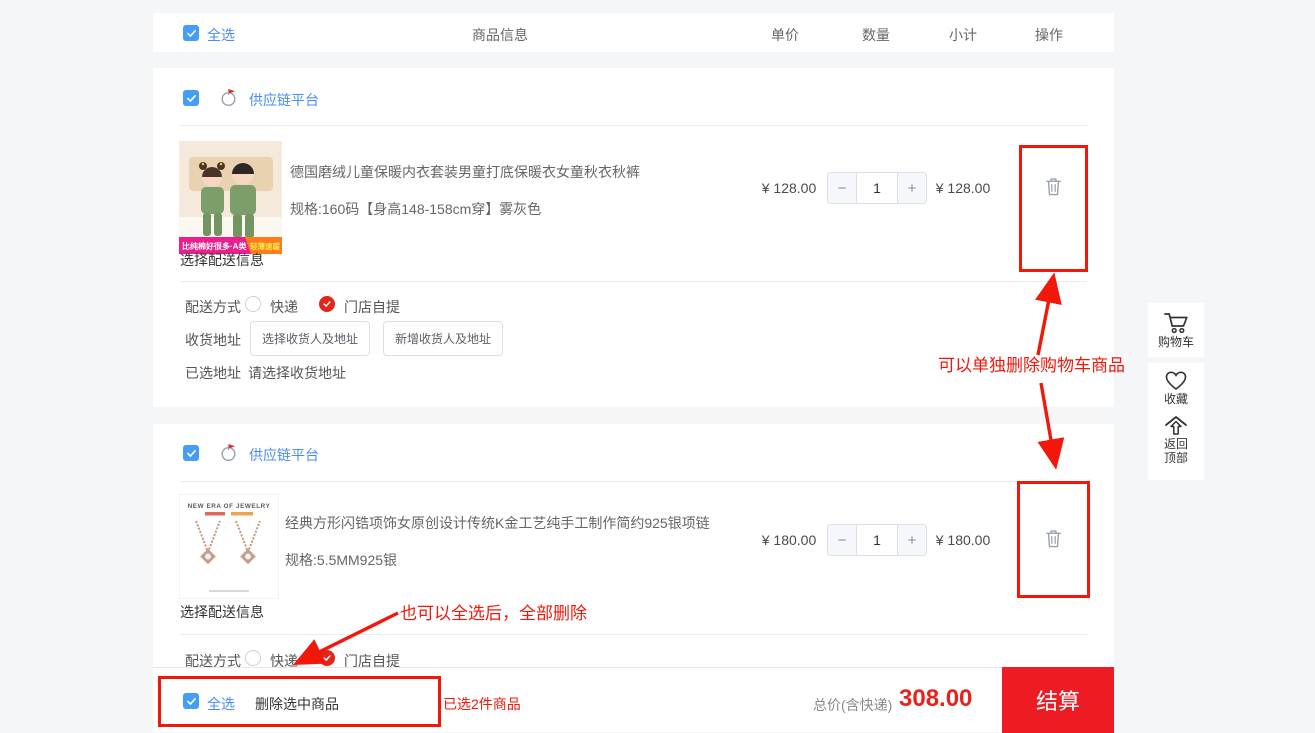 This screenshot has width=1315, height=733. What do you see at coordinates (221, 704) in the screenshot?
I see `footer-select-all-label: 全选` at bounding box center [221, 704].